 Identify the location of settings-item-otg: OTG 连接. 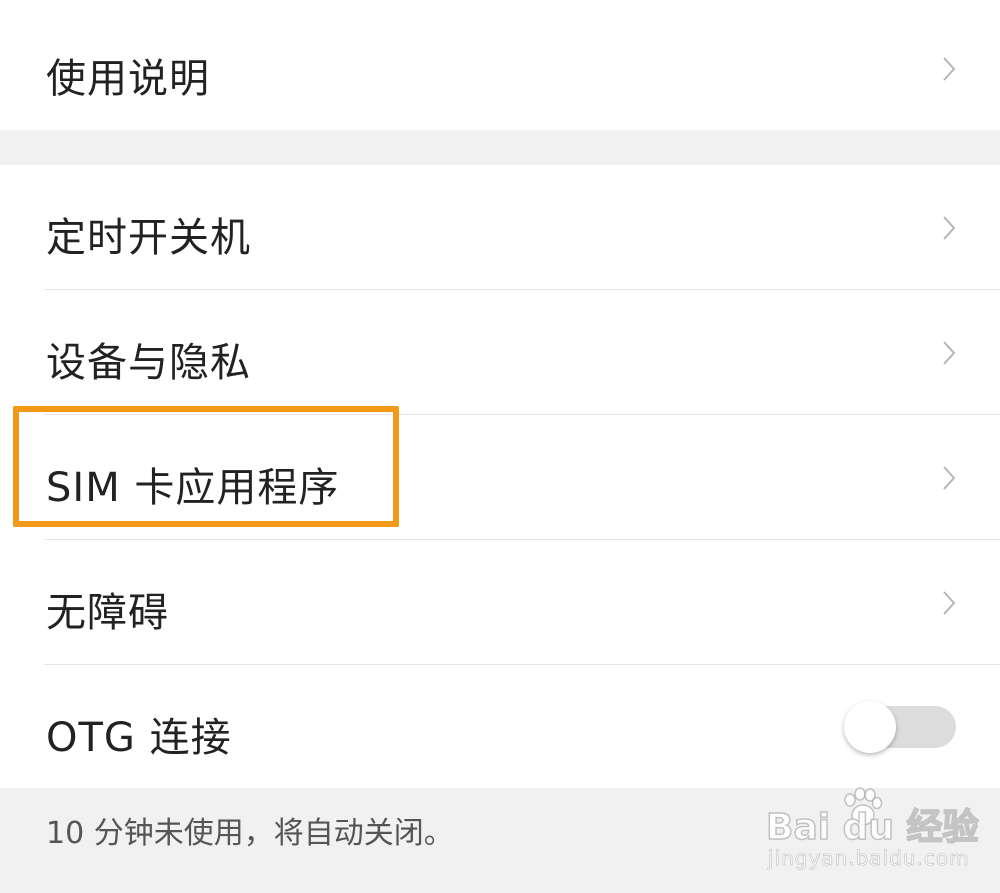
(500, 726).